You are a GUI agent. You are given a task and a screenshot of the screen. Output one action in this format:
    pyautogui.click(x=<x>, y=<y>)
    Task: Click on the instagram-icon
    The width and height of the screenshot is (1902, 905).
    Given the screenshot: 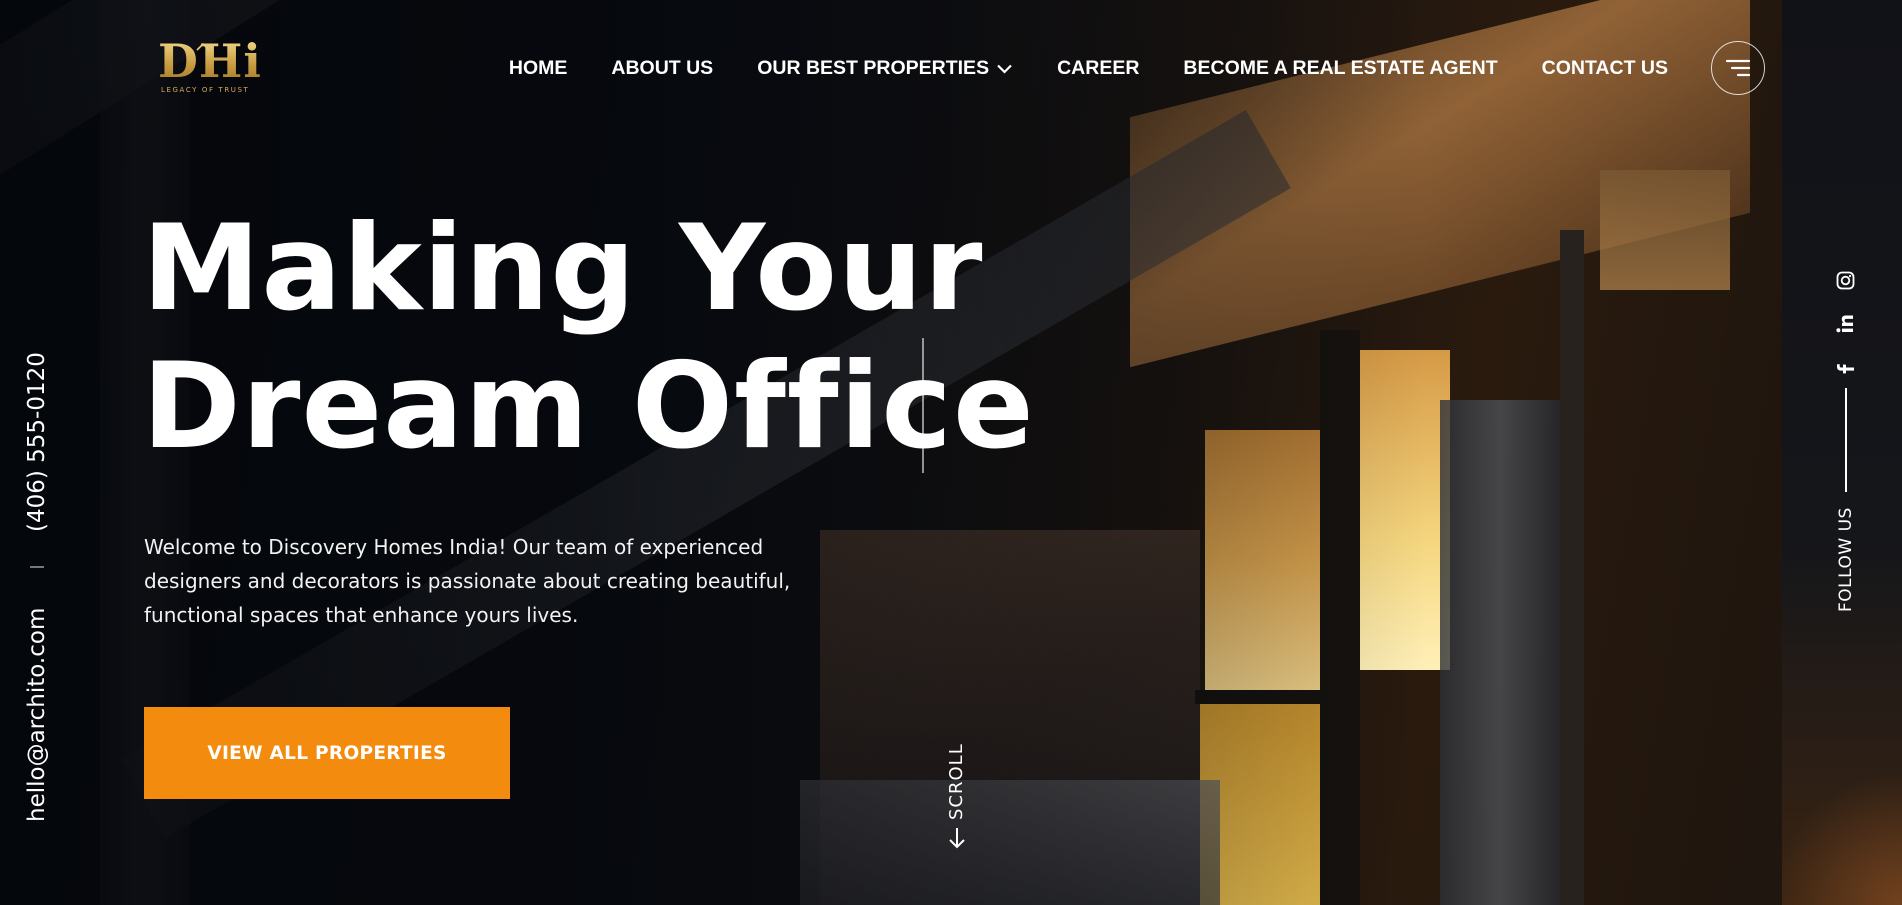 What is the action you would take?
    pyautogui.click(x=1845, y=280)
    